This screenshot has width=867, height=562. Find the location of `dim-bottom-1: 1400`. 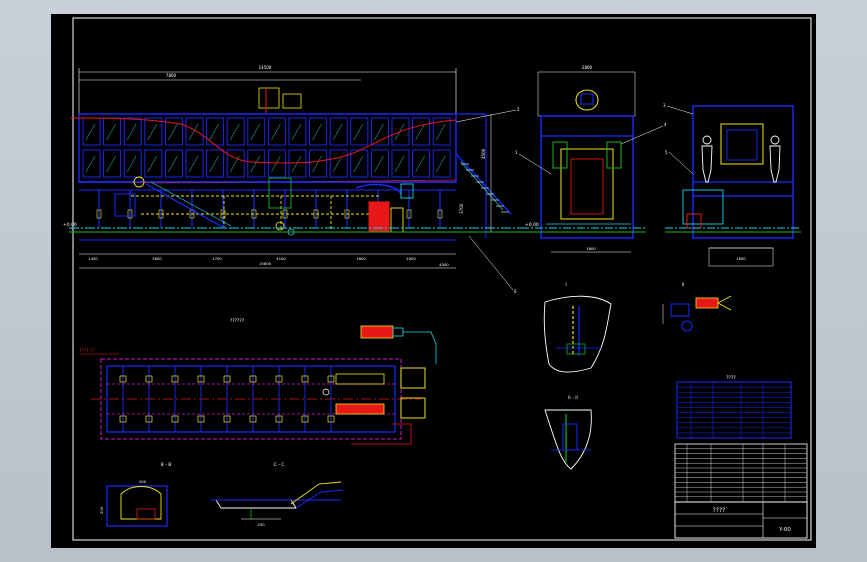

dim-bottom-1: 1400 is located at coordinates (93, 258).